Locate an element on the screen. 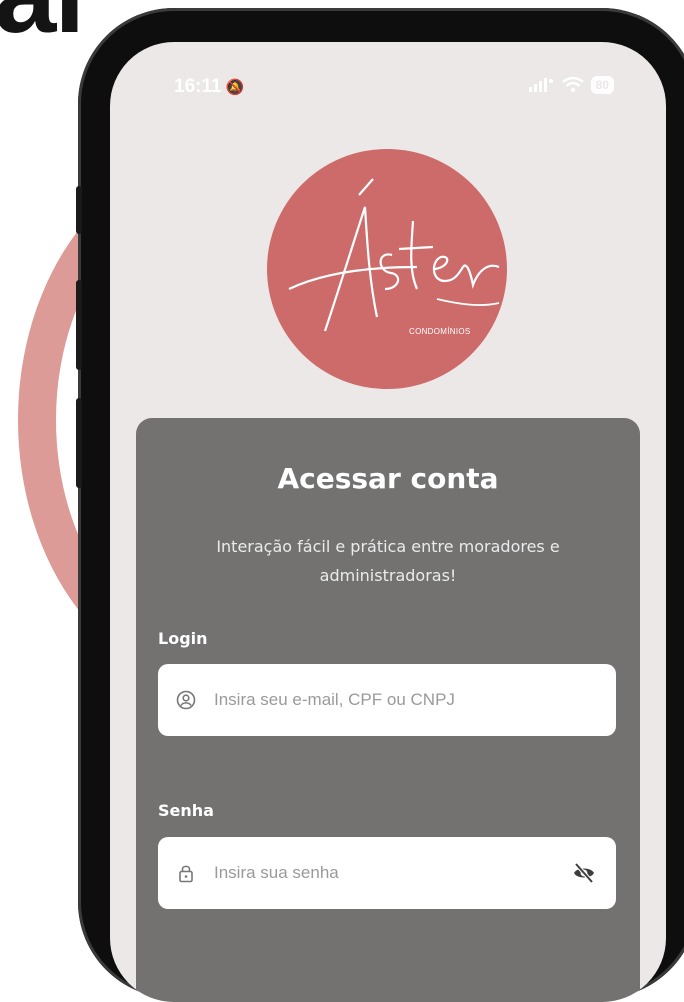 The image size is (684, 1002). status-time: 16:11 is located at coordinates (198, 86).